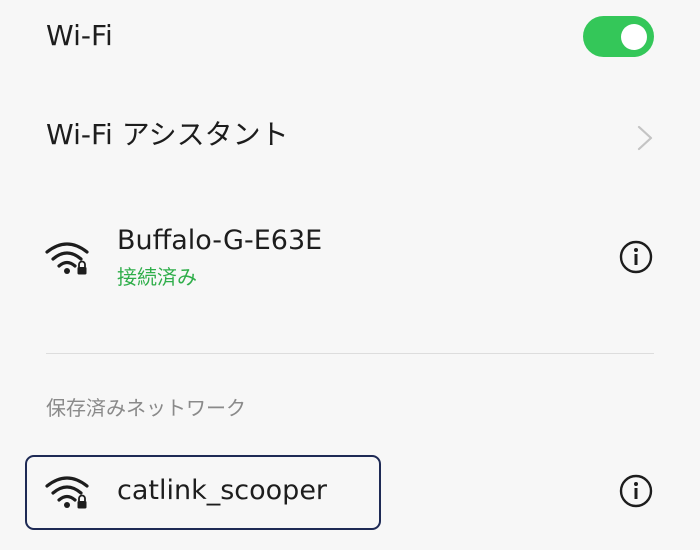 This screenshot has width=700, height=550. What do you see at coordinates (634, 37) in the screenshot?
I see `toggle-knob` at bounding box center [634, 37].